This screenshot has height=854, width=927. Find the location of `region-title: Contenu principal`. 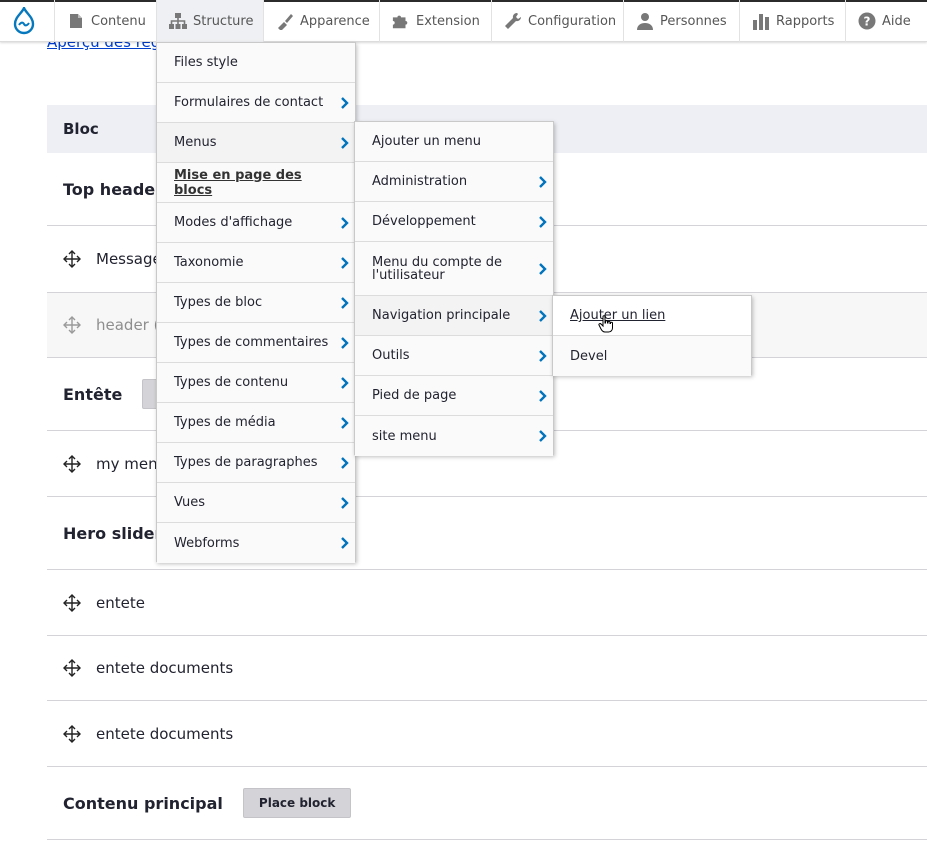

region-title: Contenu principal is located at coordinates (143, 803).